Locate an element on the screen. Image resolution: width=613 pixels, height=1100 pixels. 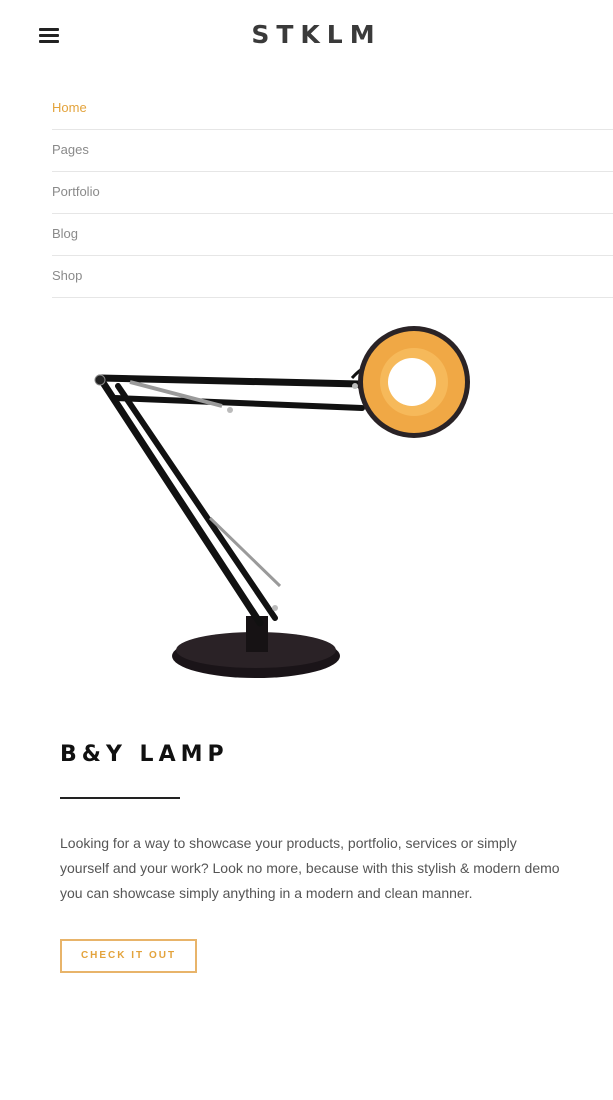
site-header: STKLM is located at coordinates (306, 36).